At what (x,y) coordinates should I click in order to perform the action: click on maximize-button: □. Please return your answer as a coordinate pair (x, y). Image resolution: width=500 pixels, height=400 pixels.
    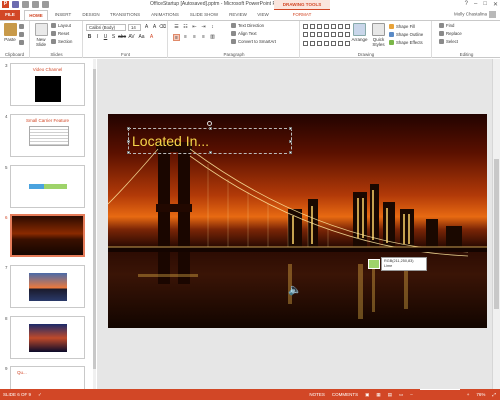
    Looking at the image, I should click on (485, 4).